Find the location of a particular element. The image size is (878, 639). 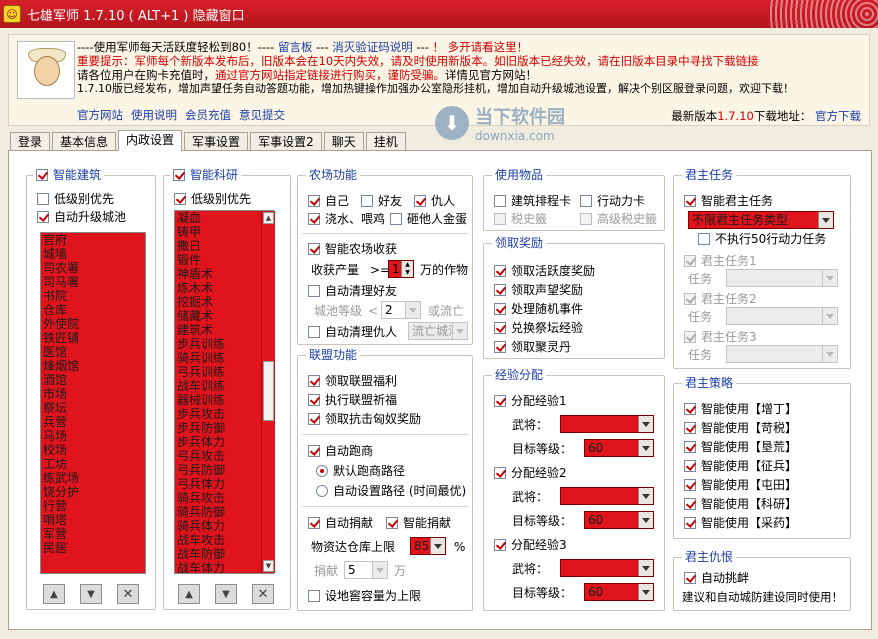

list-item: 凝血 is located at coordinates (224, 218).